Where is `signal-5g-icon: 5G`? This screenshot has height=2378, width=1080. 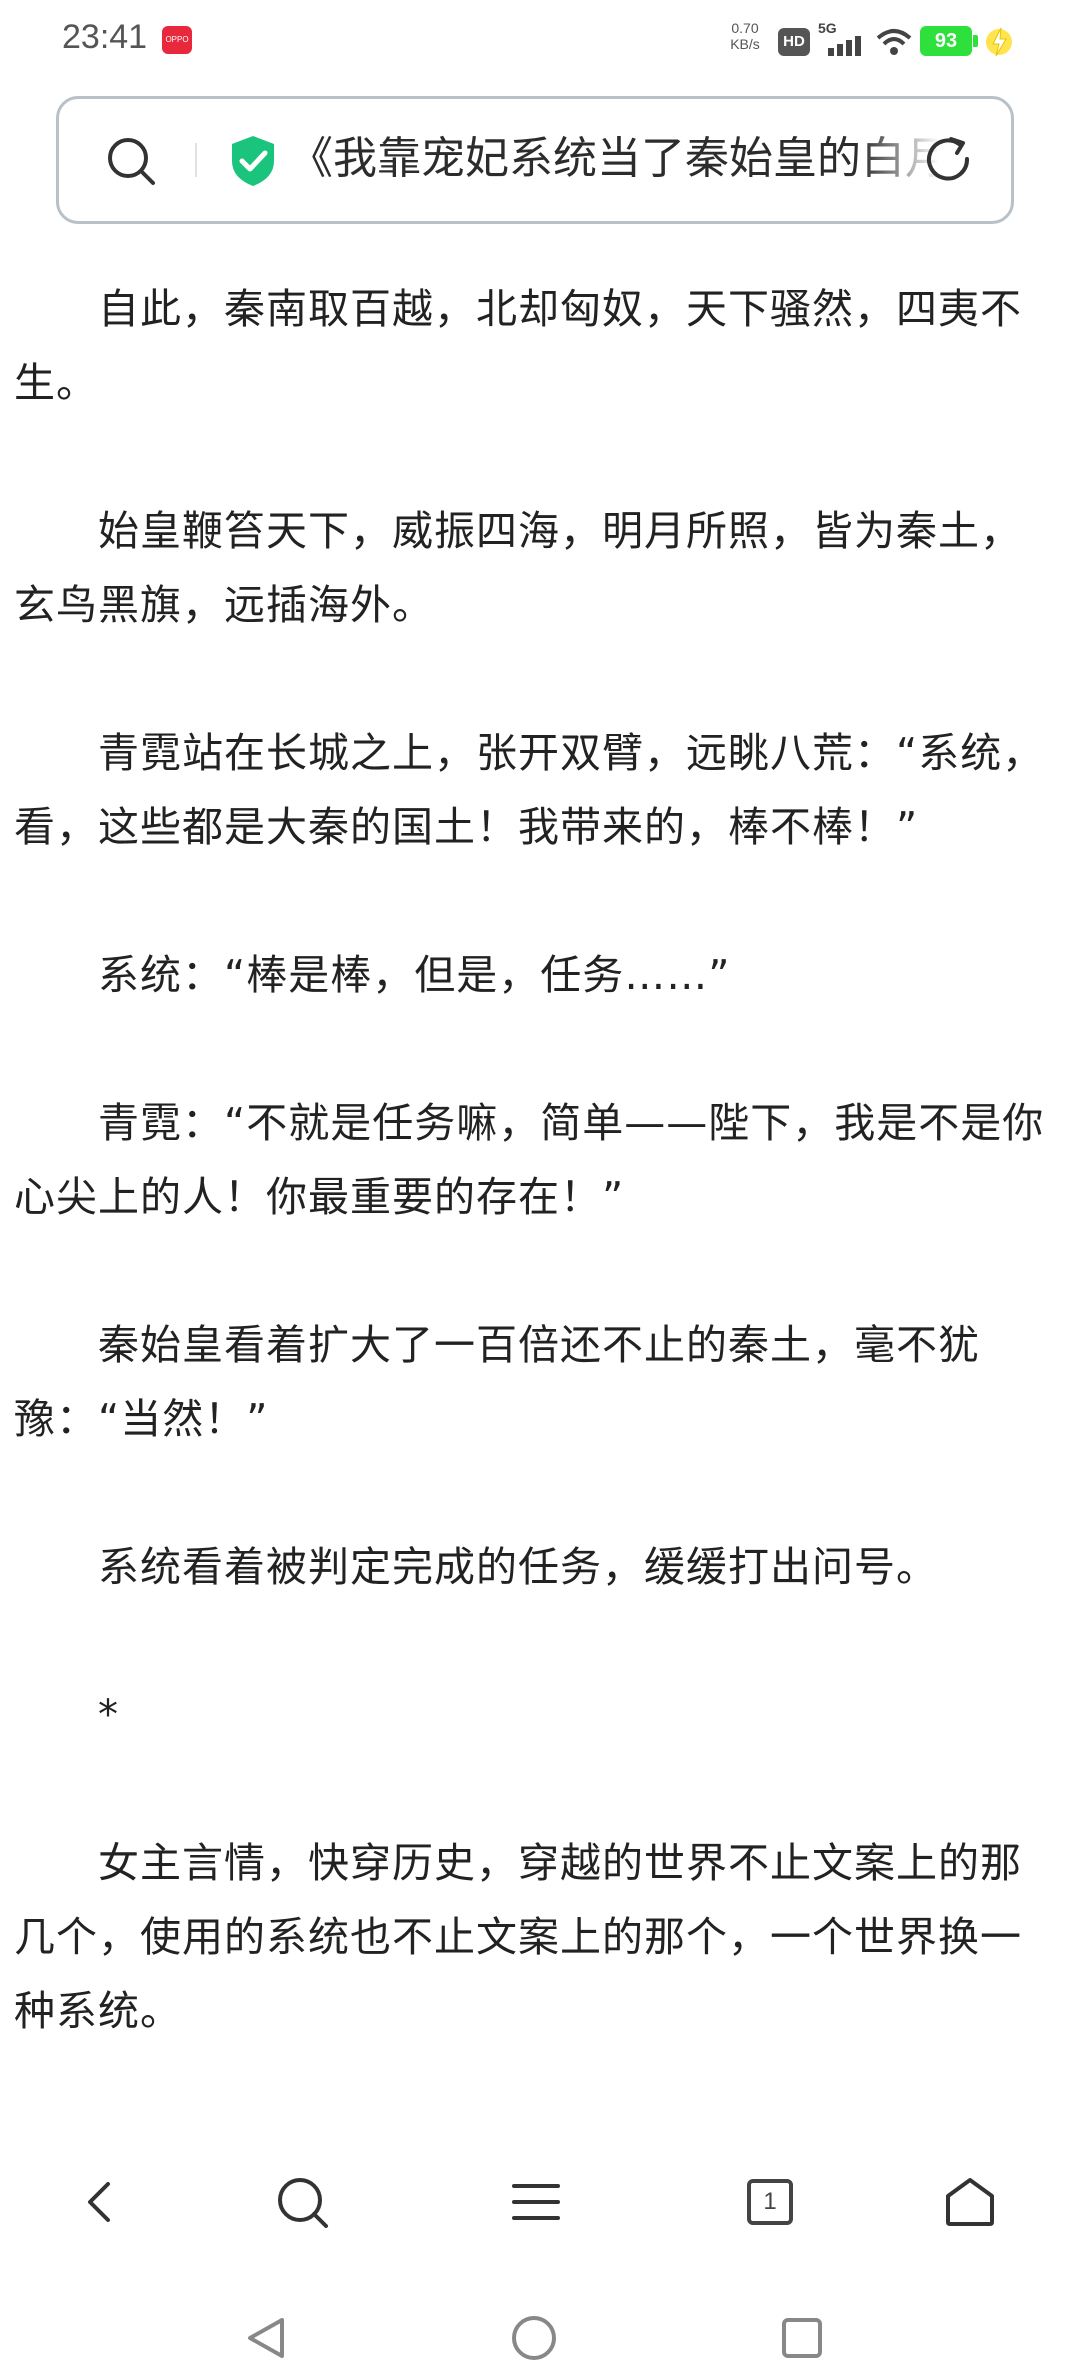
signal-5g-icon: 5G is located at coordinates (843, 40).